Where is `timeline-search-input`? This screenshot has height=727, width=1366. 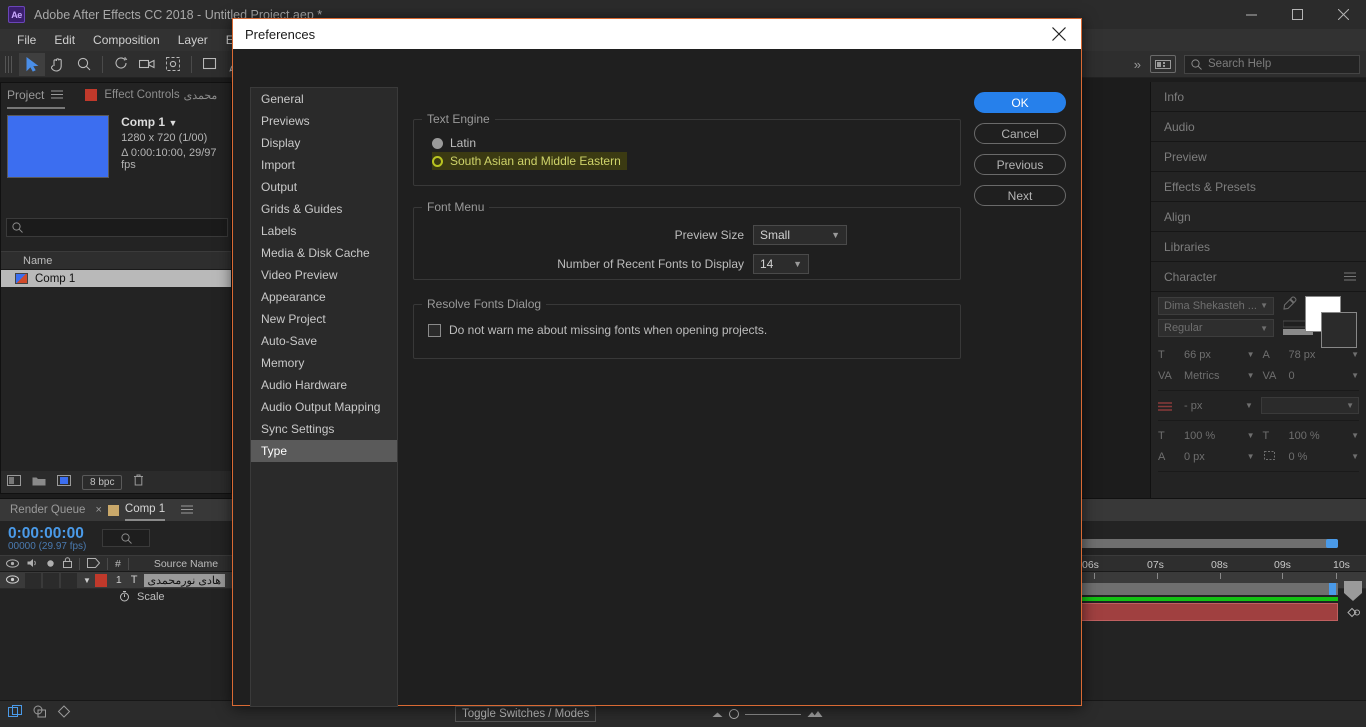 timeline-search-input is located at coordinates (126, 538).